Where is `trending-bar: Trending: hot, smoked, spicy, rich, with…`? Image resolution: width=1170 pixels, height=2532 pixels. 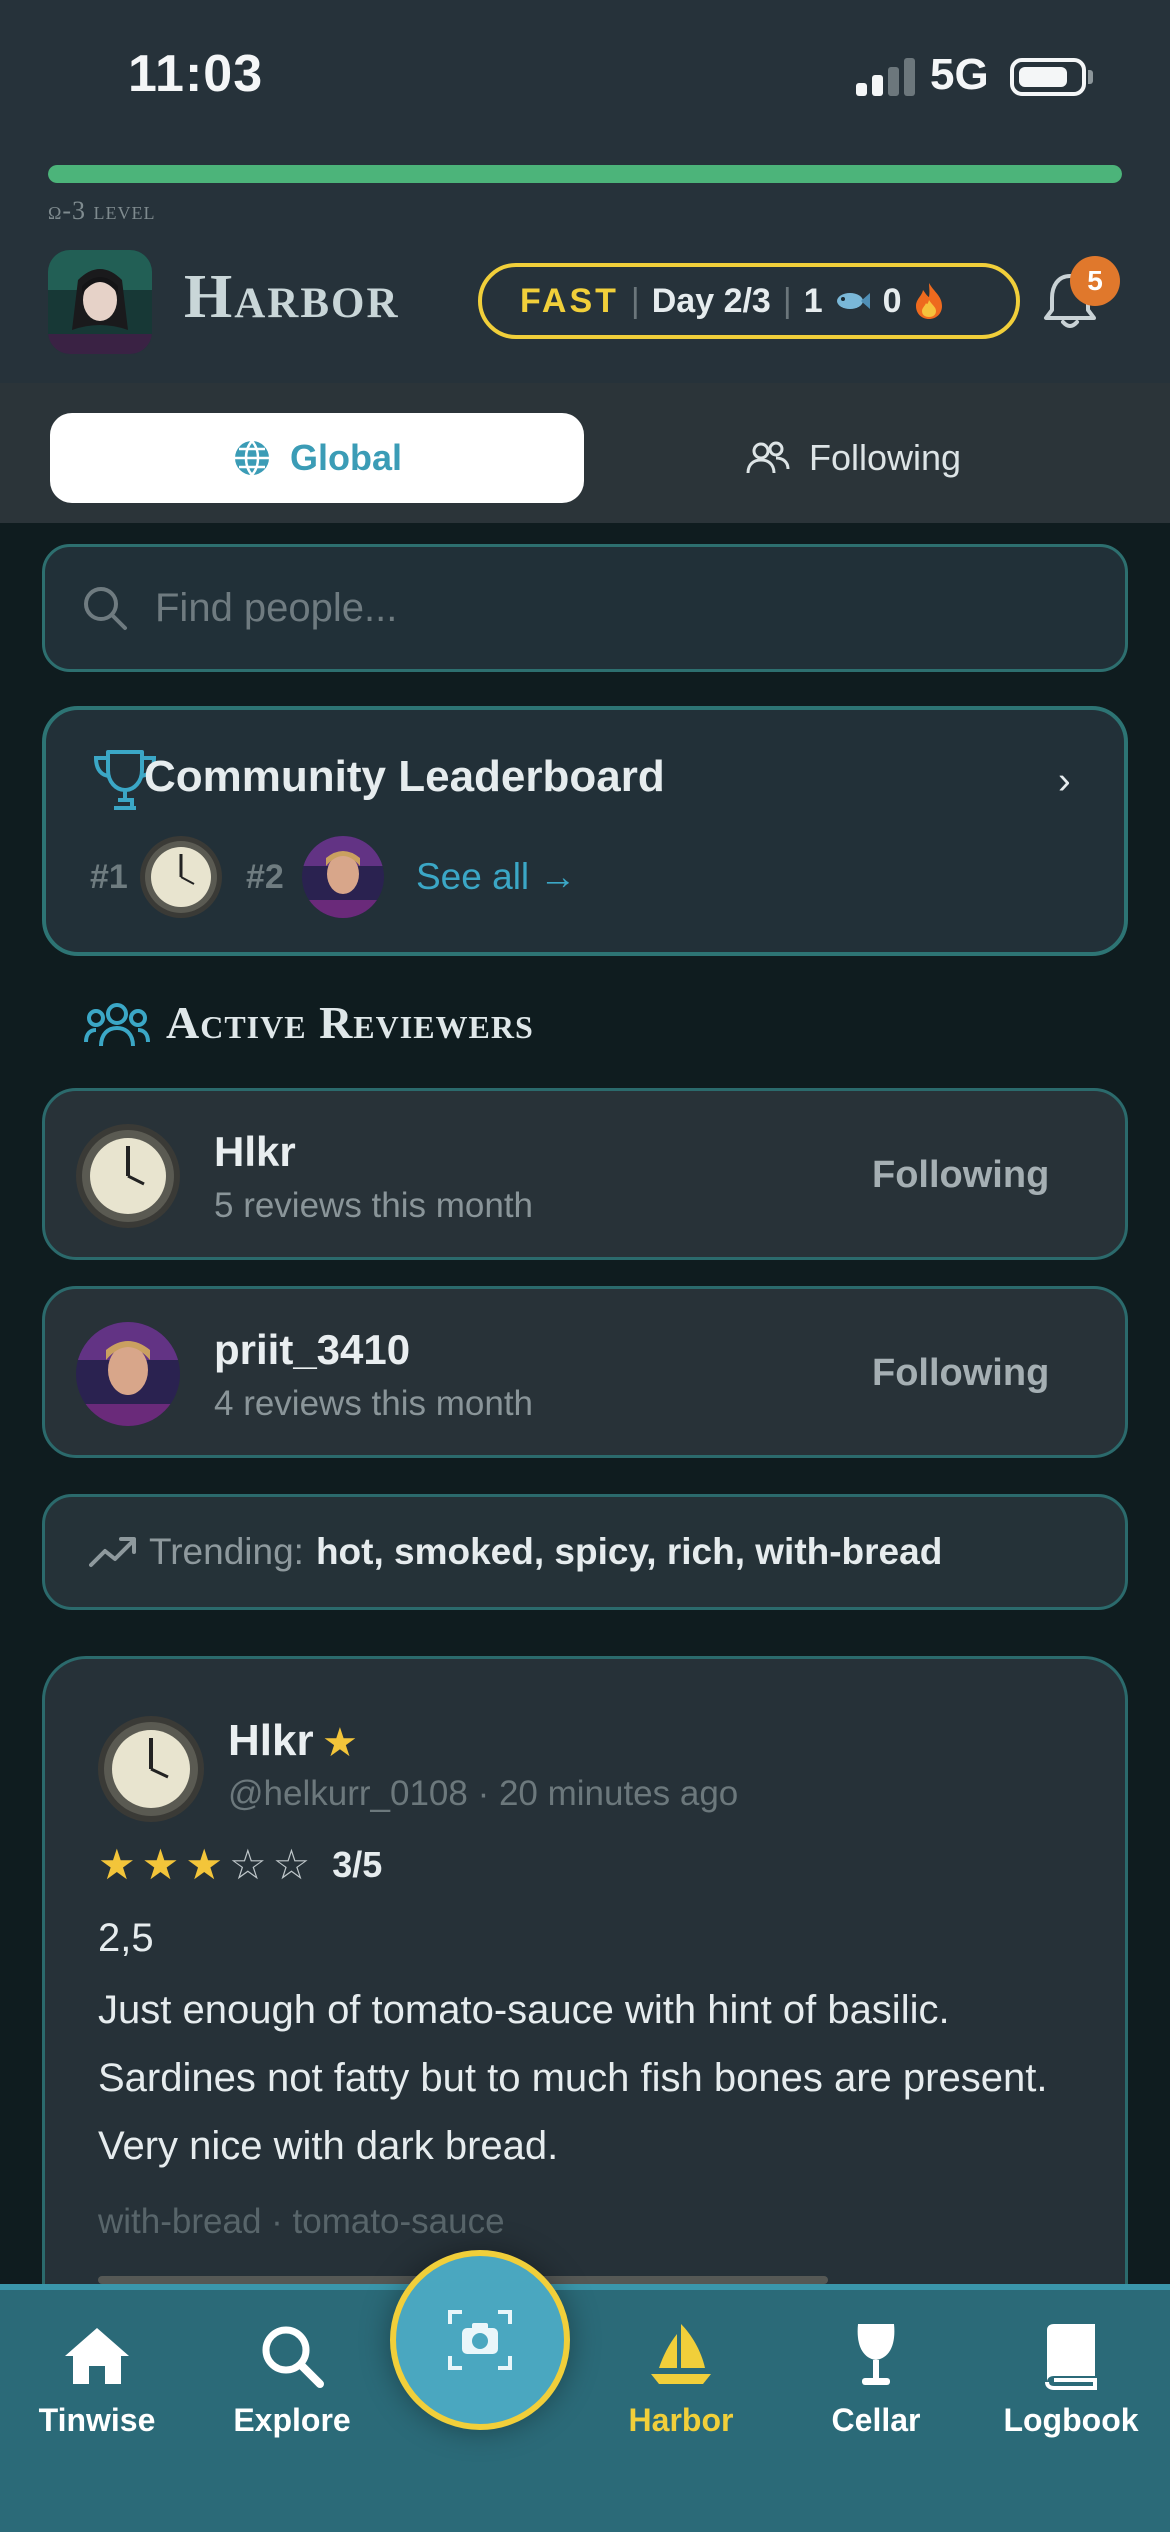 trending-bar: Trending: hot, smoked, spicy, rich, with… is located at coordinates (585, 1552).